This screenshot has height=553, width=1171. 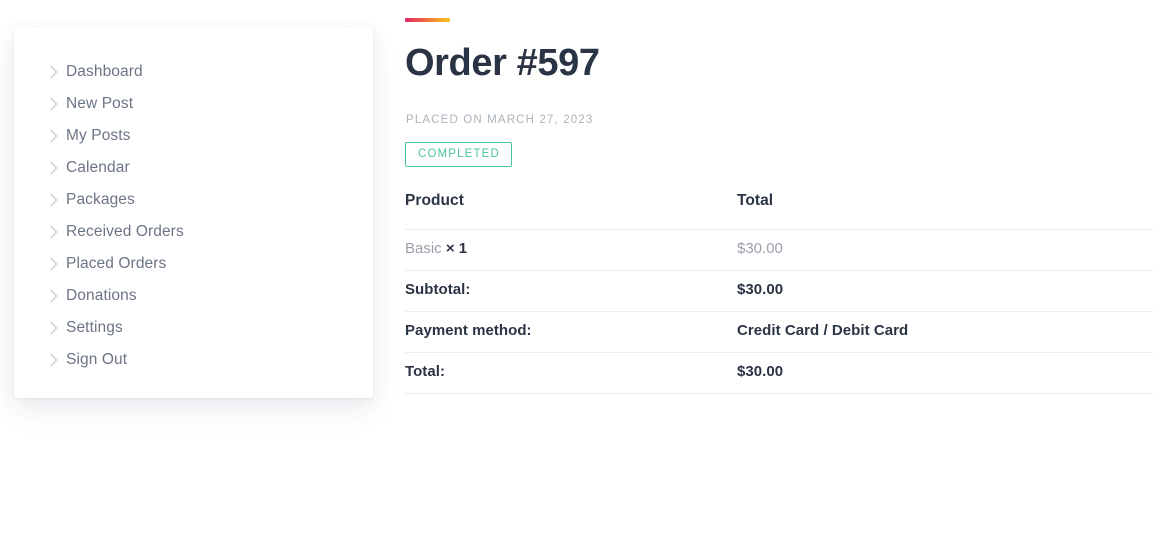 What do you see at coordinates (94, 327) in the screenshot?
I see `sidebar-item-label: Settings` at bounding box center [94, 327].